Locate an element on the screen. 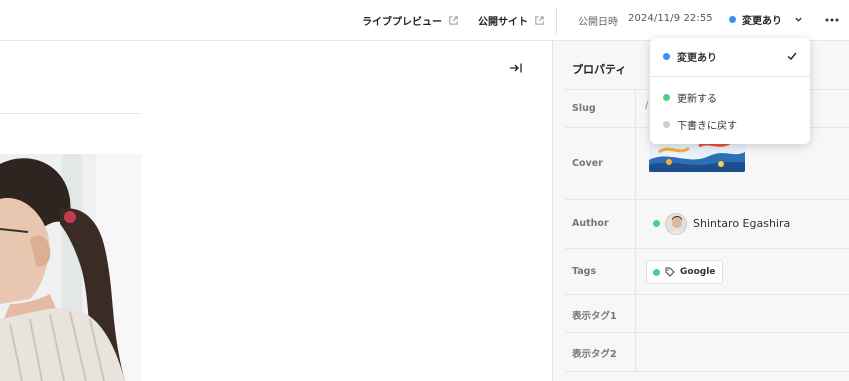  public-site-label: 公開サイト is located at coordinates (503, 22).